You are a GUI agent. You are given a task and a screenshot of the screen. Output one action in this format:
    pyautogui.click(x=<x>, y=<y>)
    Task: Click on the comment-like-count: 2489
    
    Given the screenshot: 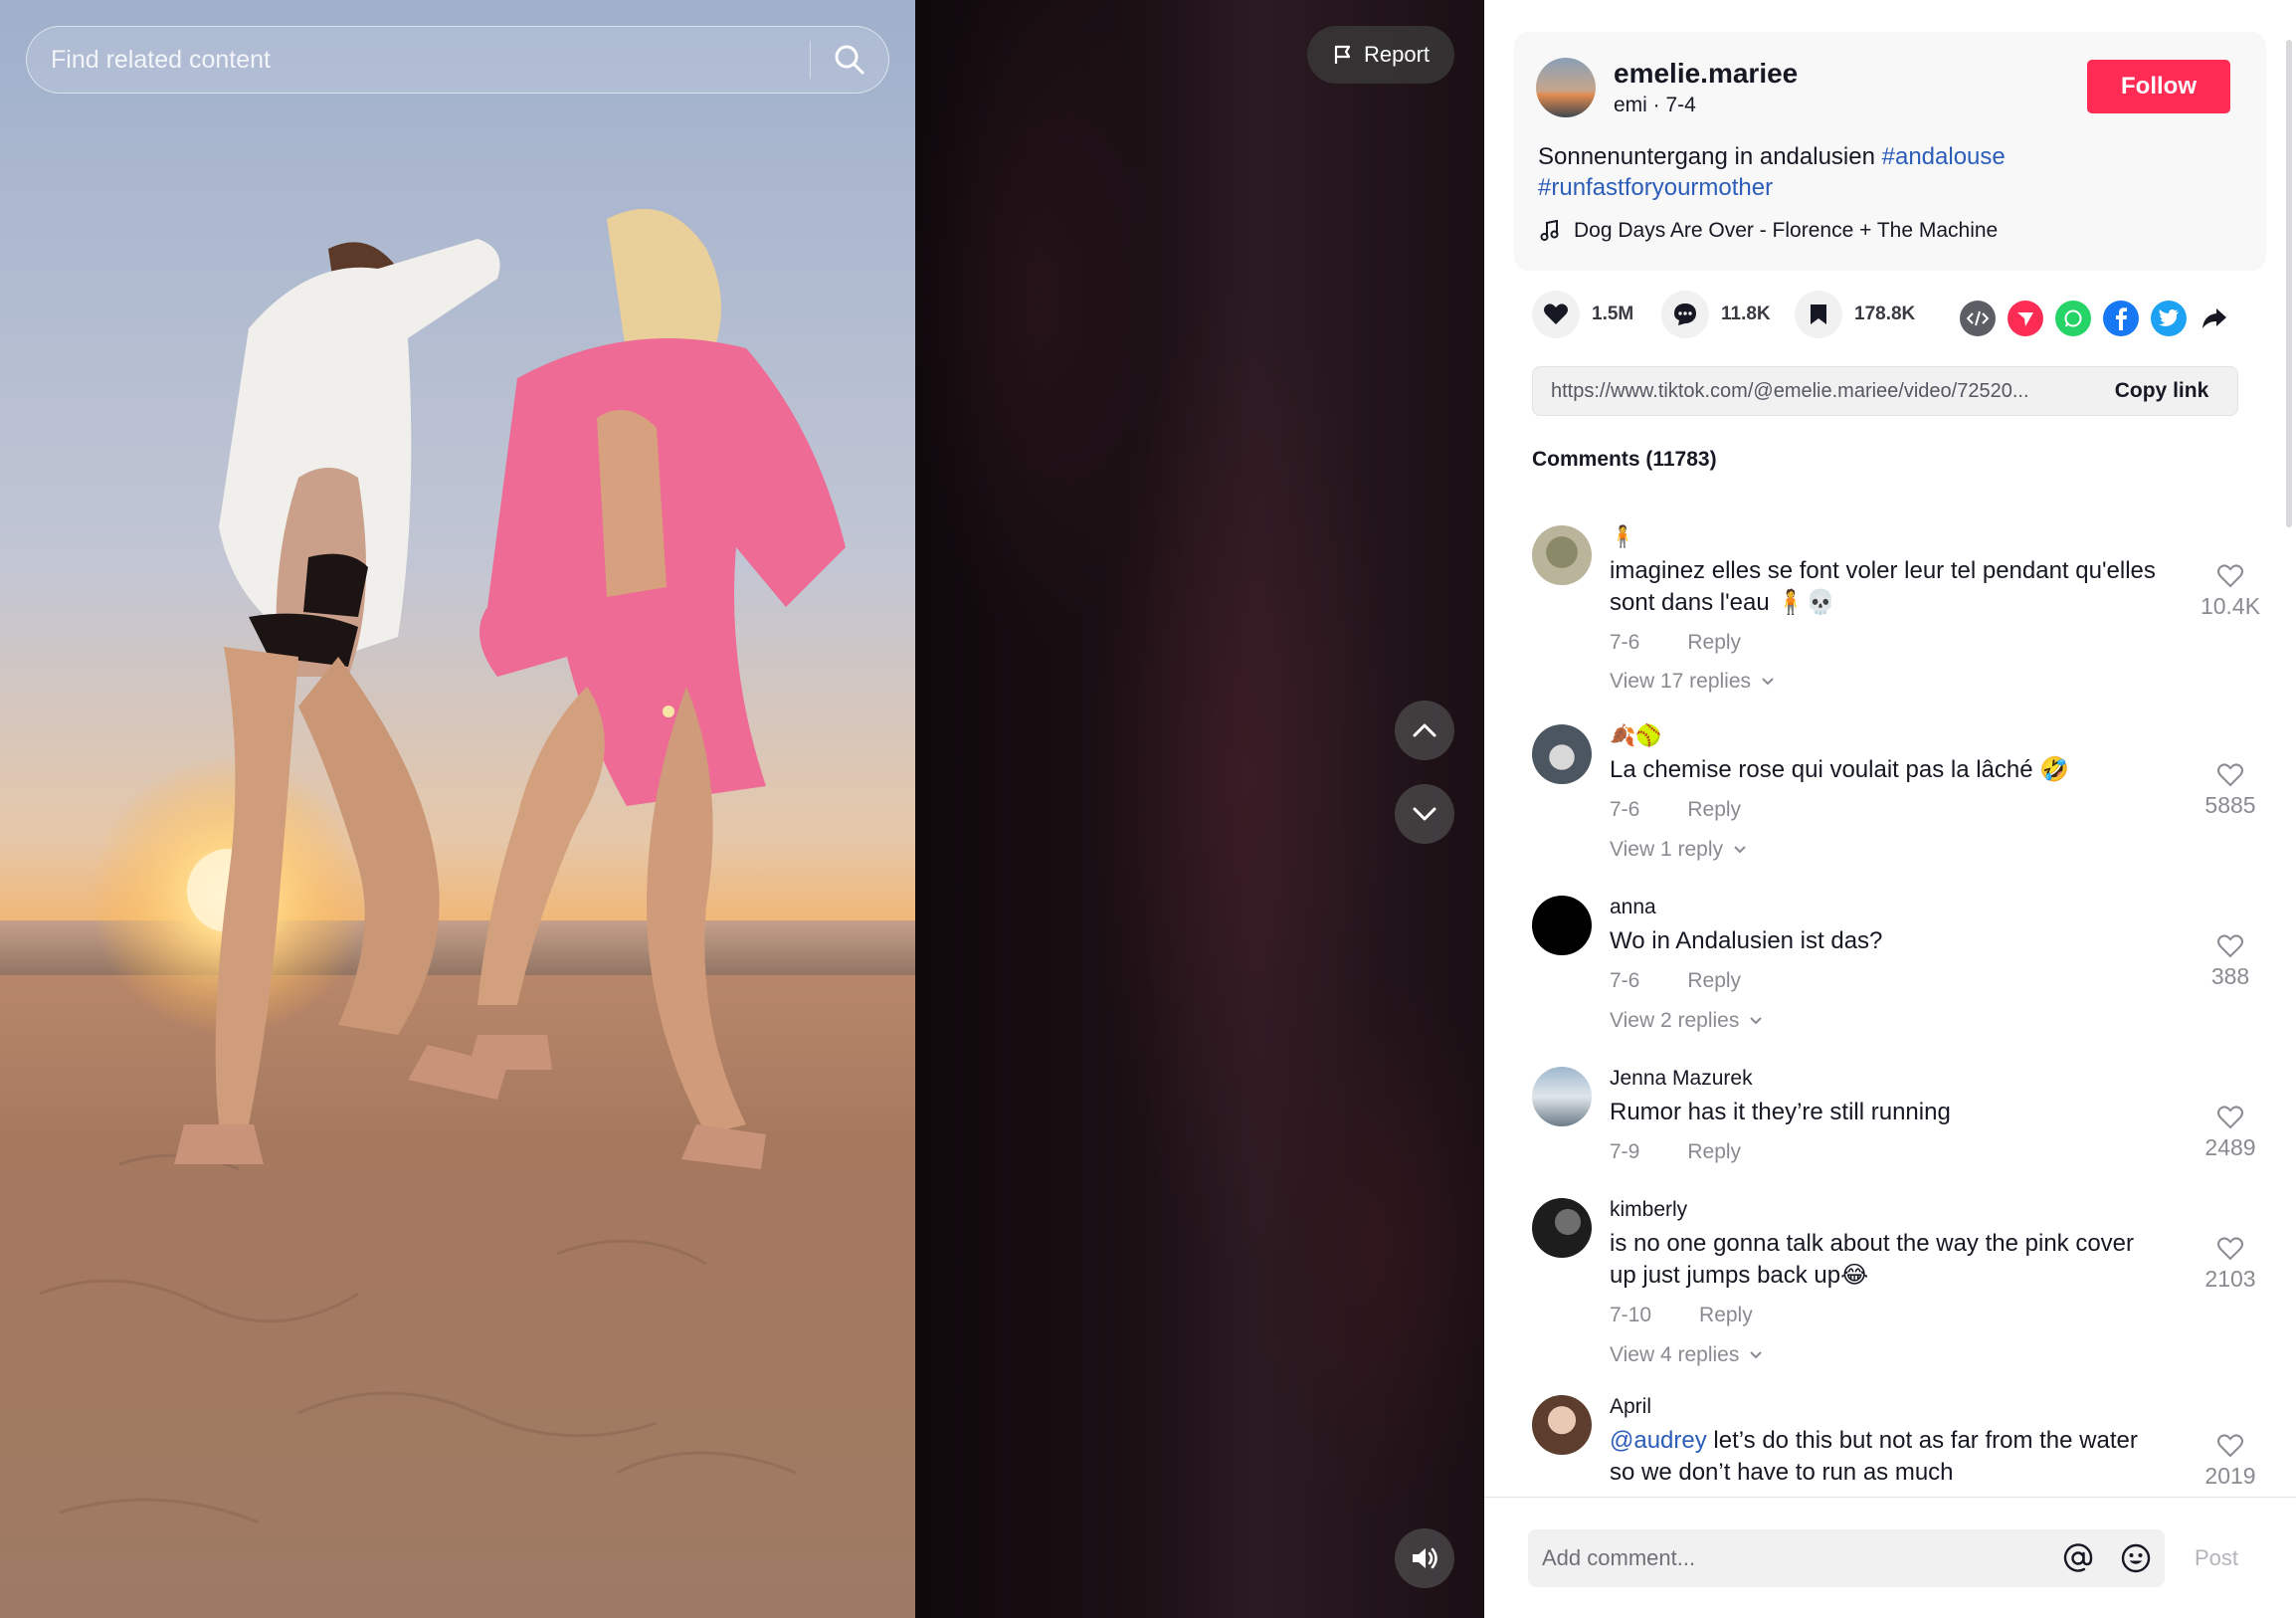 What is the action you would take?
    pyautogui.click(x=2230, y=1147)
    